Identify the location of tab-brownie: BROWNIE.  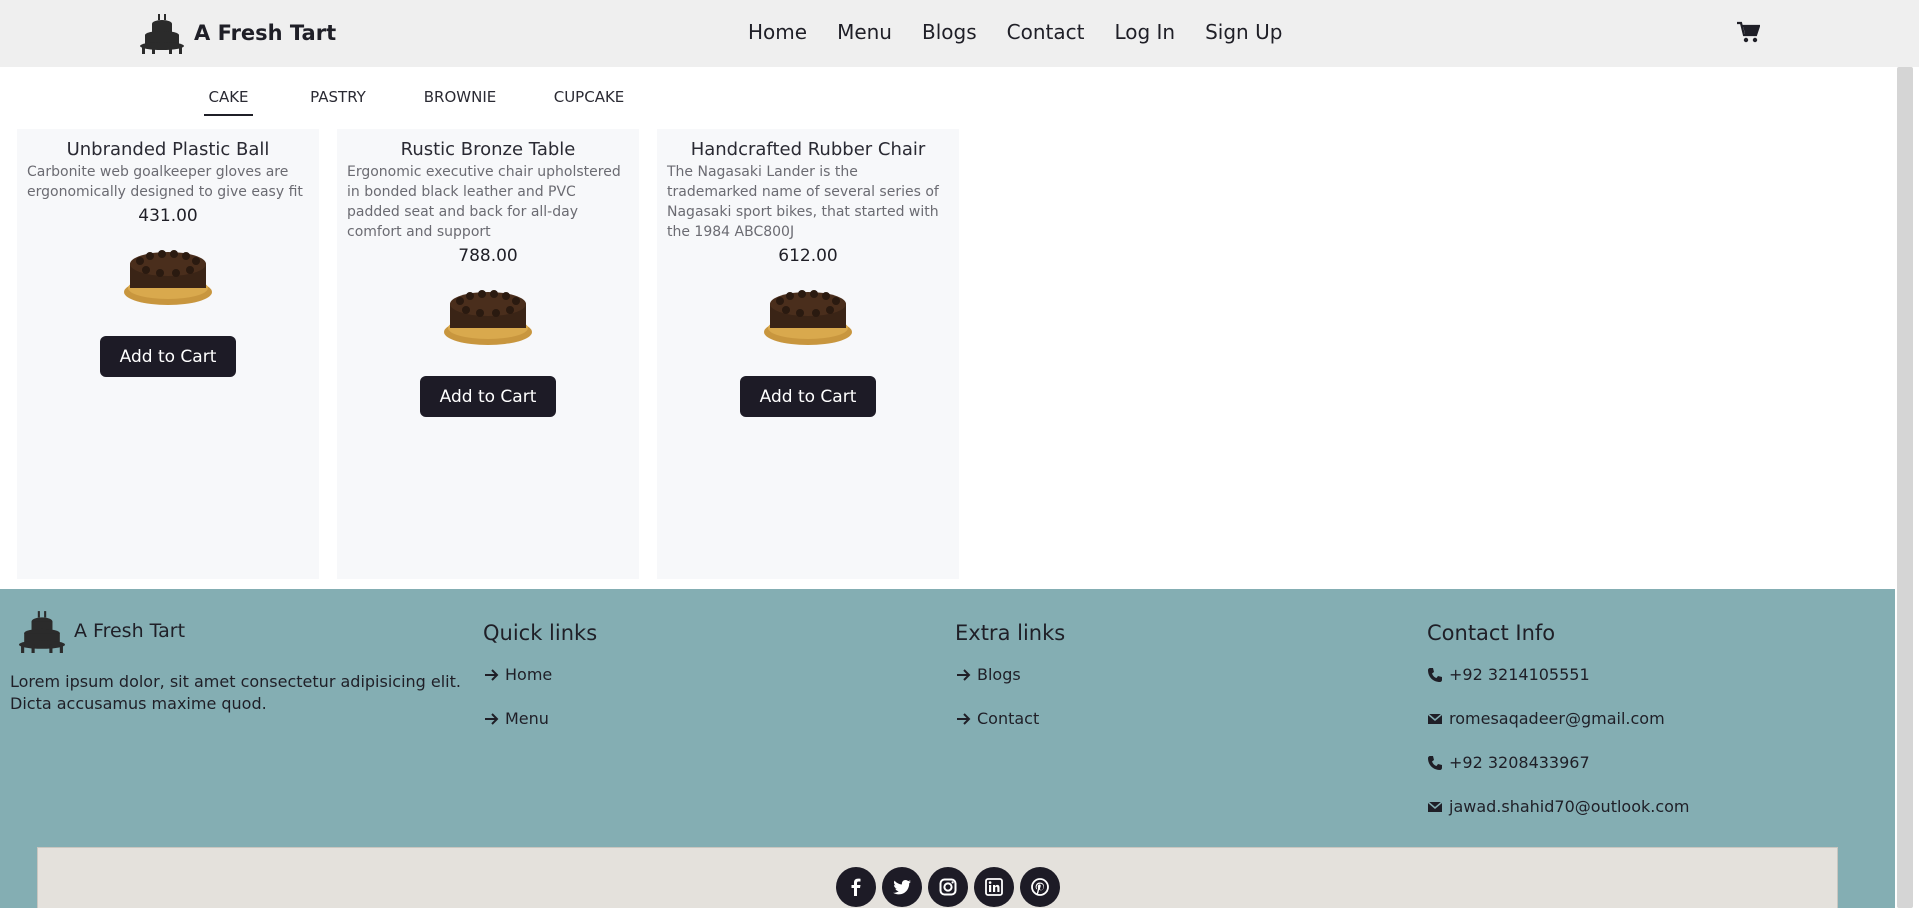
(460, 101).